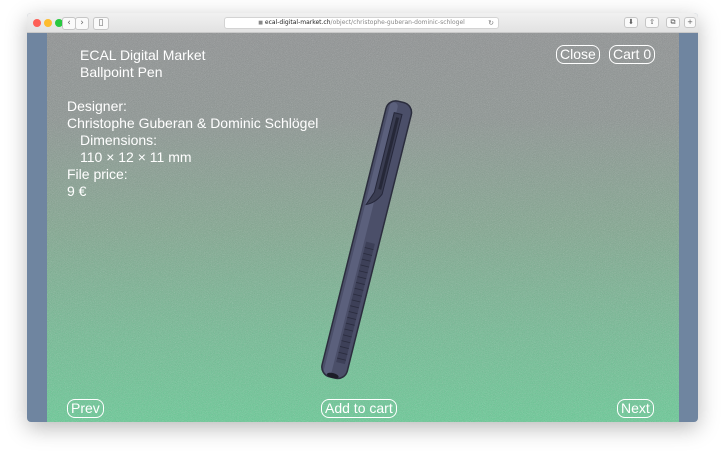  Describe the element at coordinates (85, 408) in the screenshot. I see `prev-button: Prev` at that location.